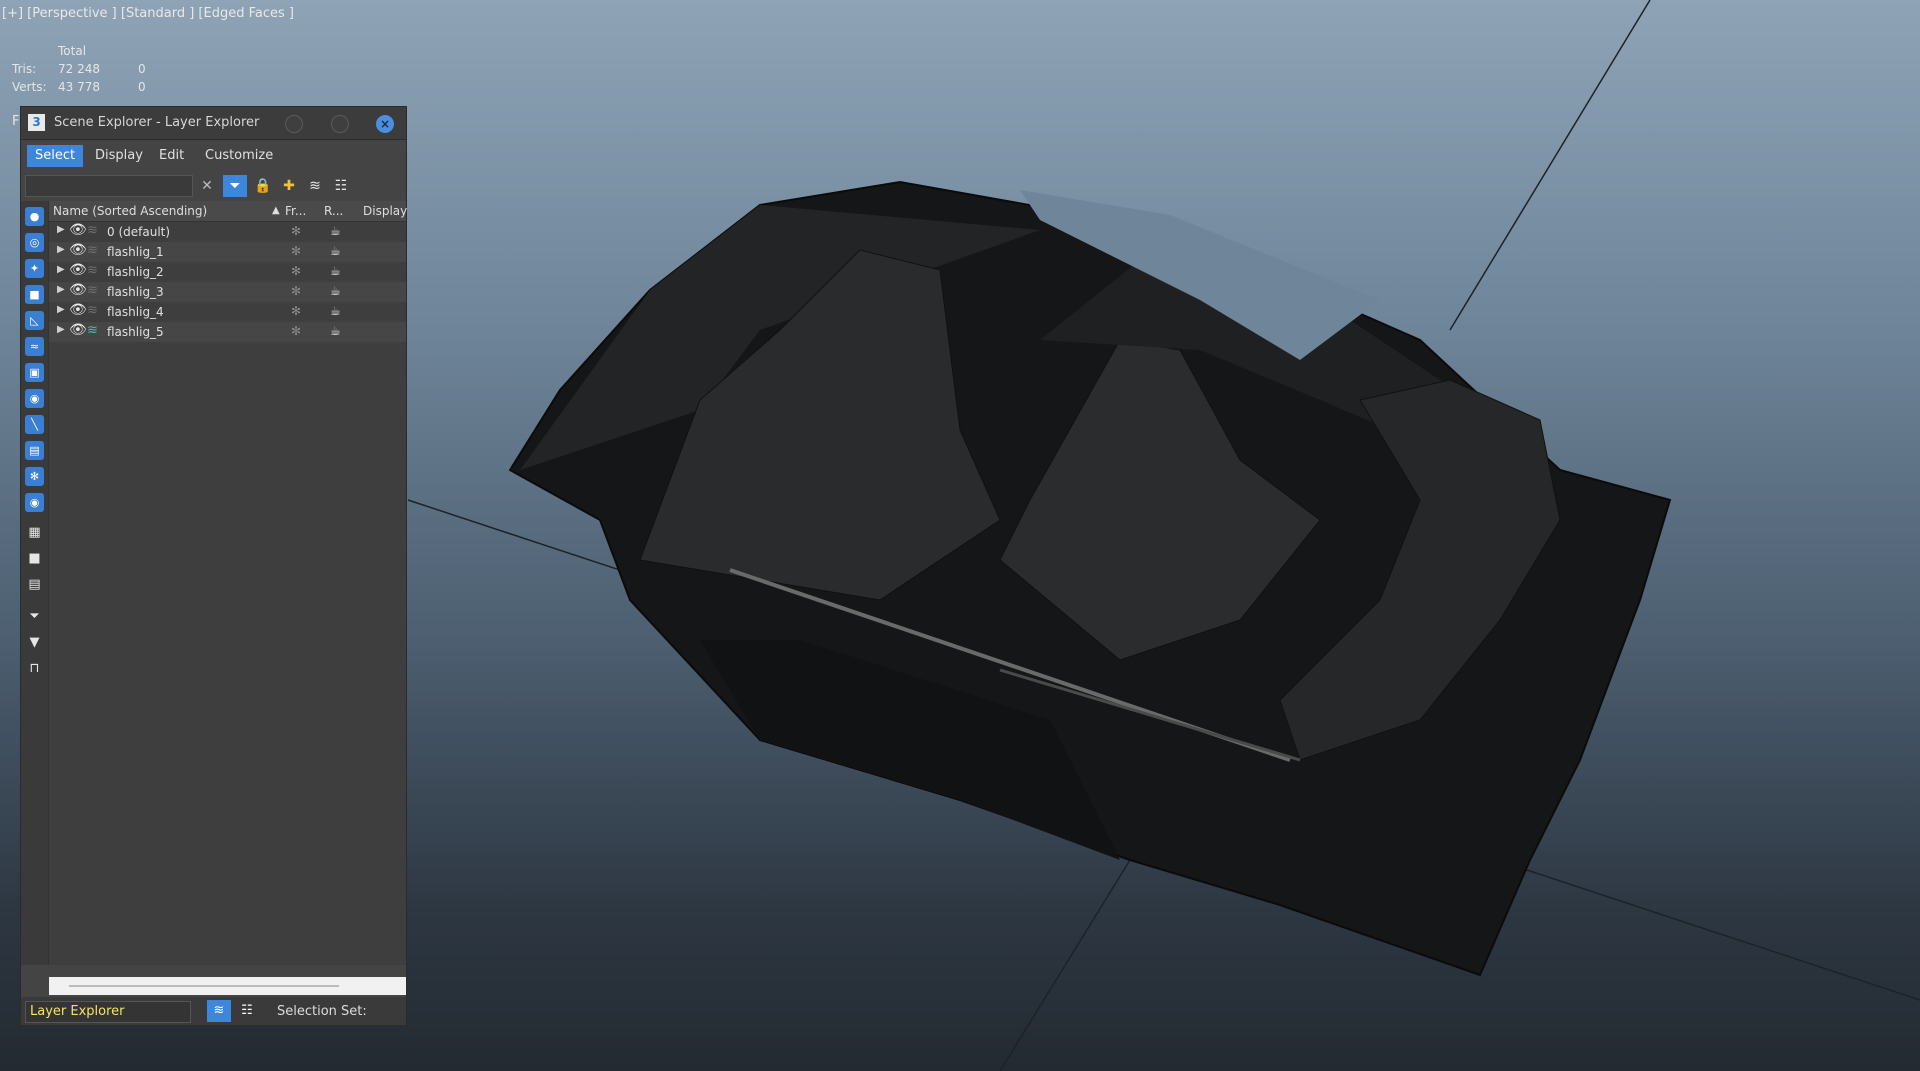 The image size is (1920, 1071). What do you see at coordinates (34, 450) in the screenshot?
I see `containers-filter-button: ▤` at bounding box center [34, 450].